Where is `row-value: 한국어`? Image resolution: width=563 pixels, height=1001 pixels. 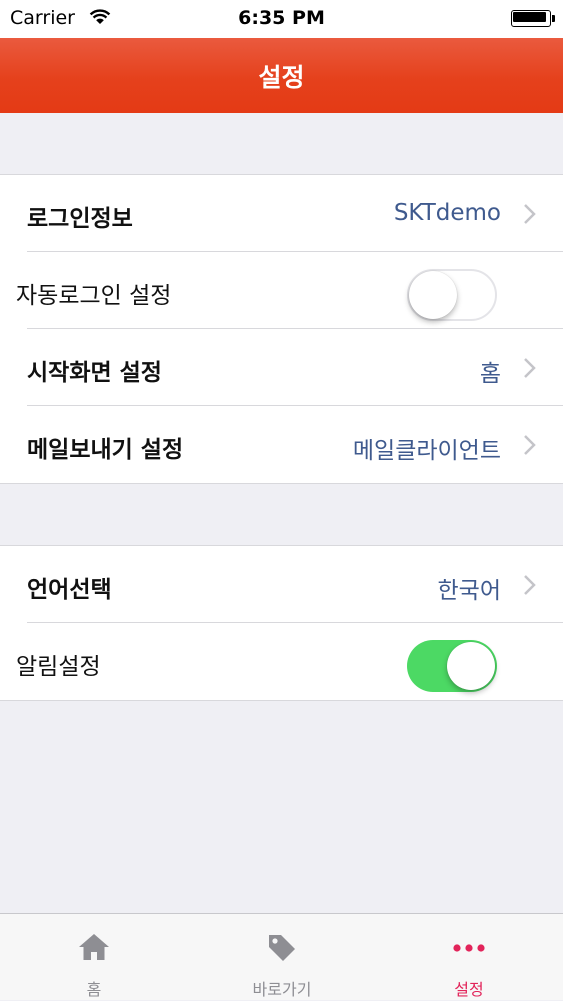
row-value: 한국어 is located at coordinates (469, 591).